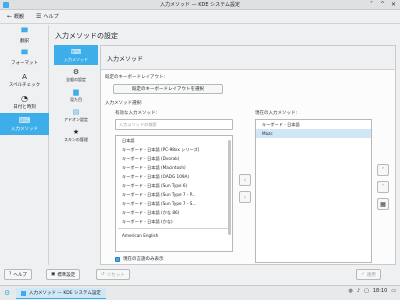 The width and height of the screenshot is (400, 300). Describe the element at coordinates (39, 16) in the screenshot. I see `menu-icon: ☰` at that location.